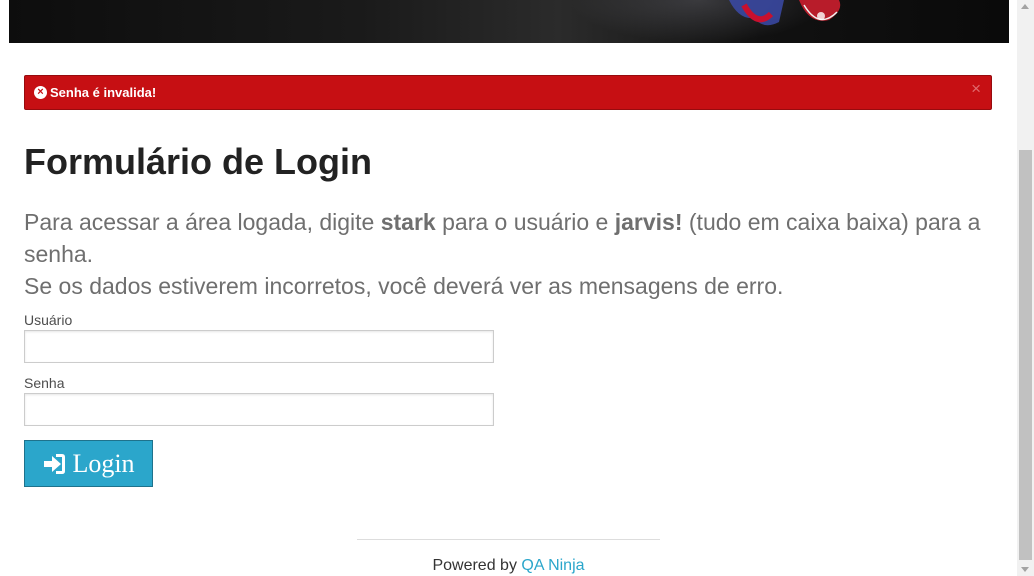 The width and height of the screenshot is (1034, 576). Describe the element at coordinates (508, 92) in the screenshot. I see `error-alert: × Senha é invalida! ×` at that location.